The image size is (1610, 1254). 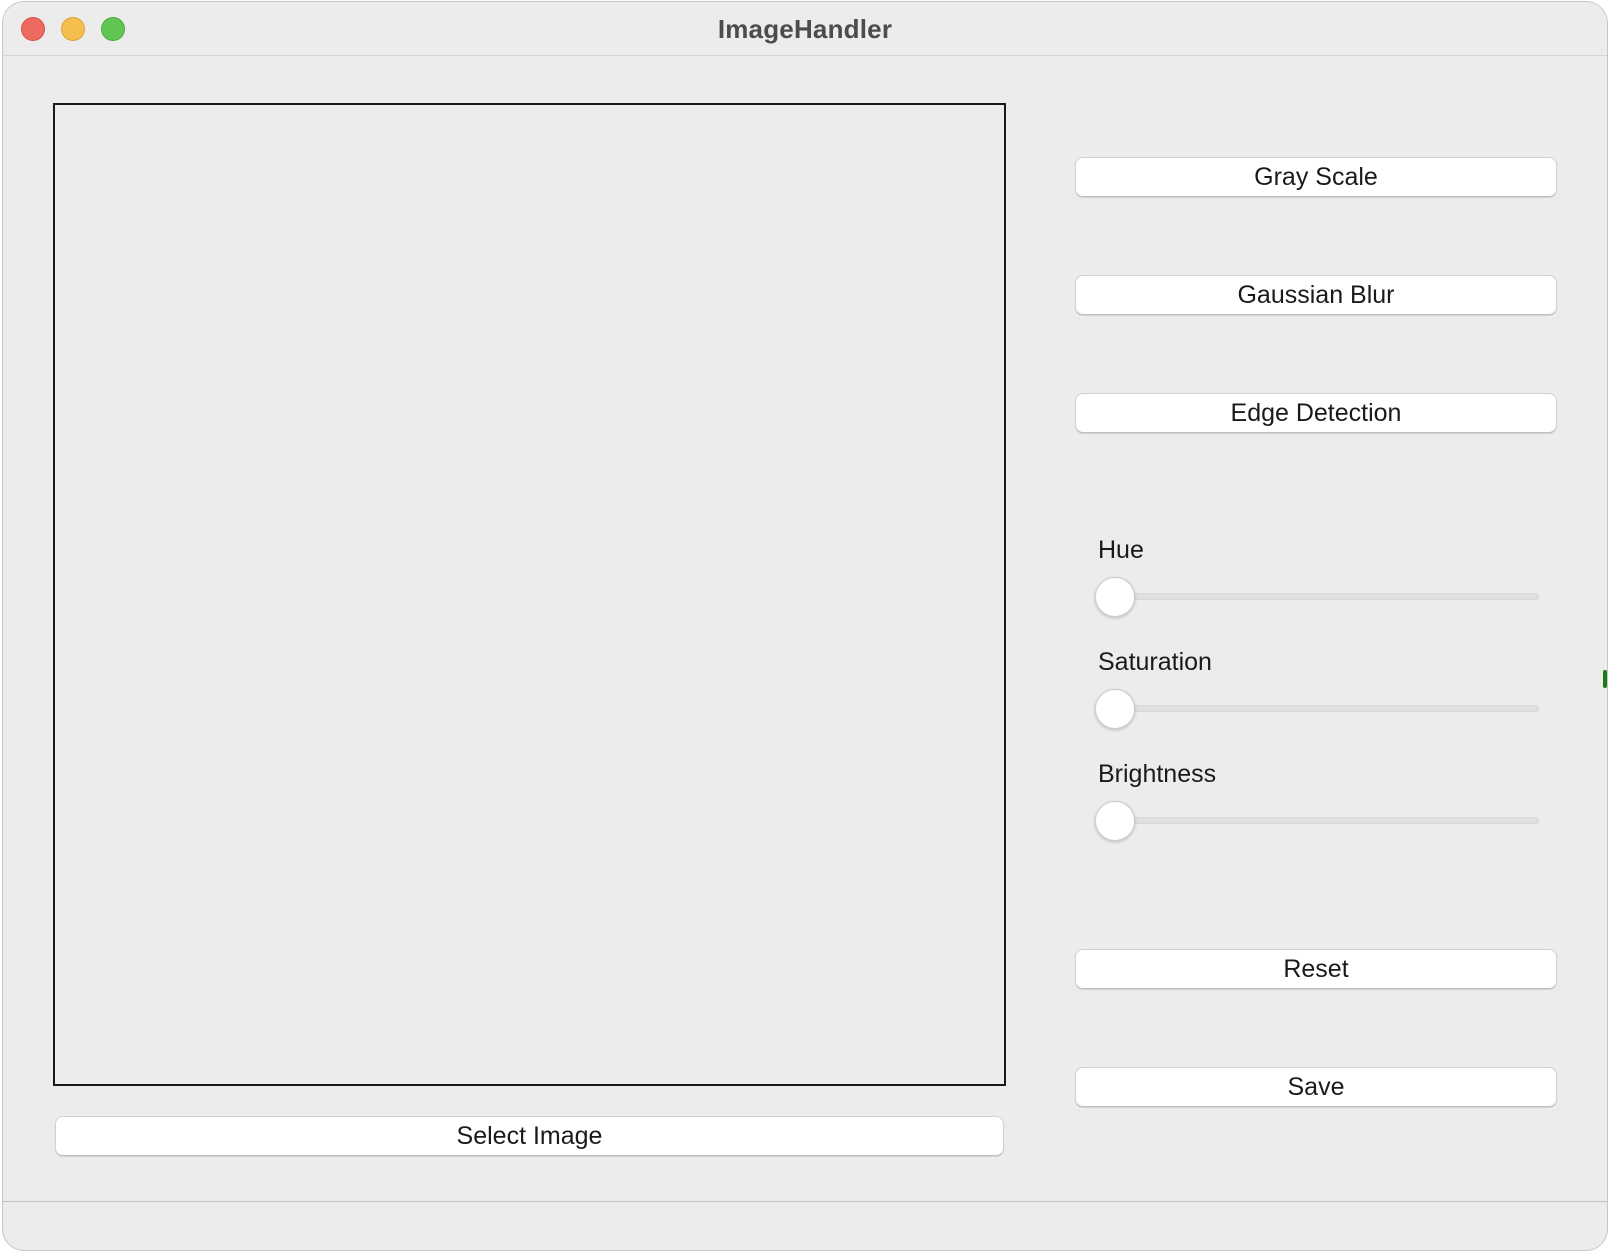 I want to click on select-image-button: Select Image, so click(x=529, y=1136).